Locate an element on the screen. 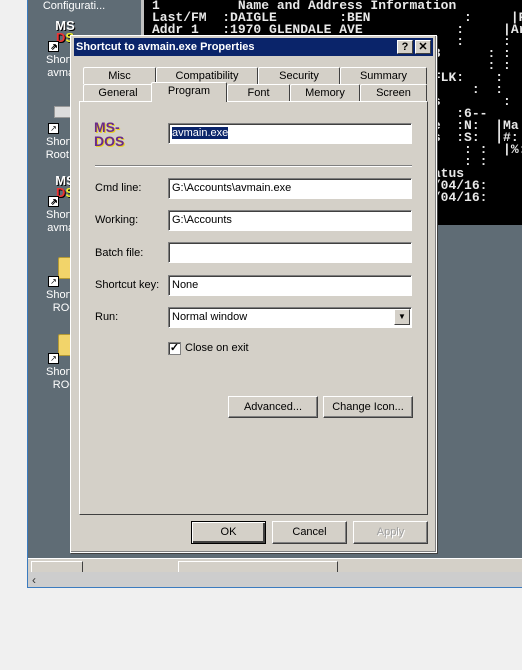 This screenshot has width=522, height=670. msdos-icon: MS-DOS is located at coordinates (109, 134).